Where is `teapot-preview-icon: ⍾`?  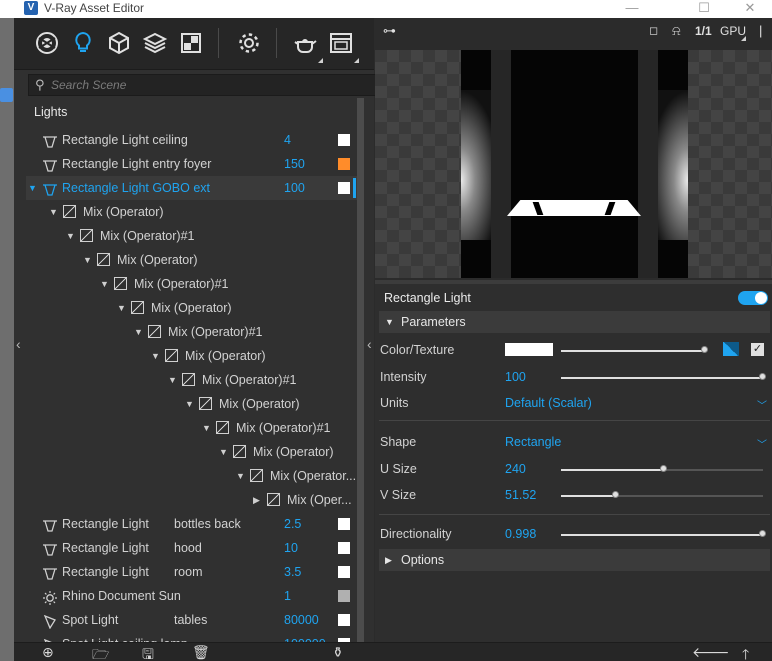
teapot-preview-icon: ⍾ is located at coordinates (676, 31).